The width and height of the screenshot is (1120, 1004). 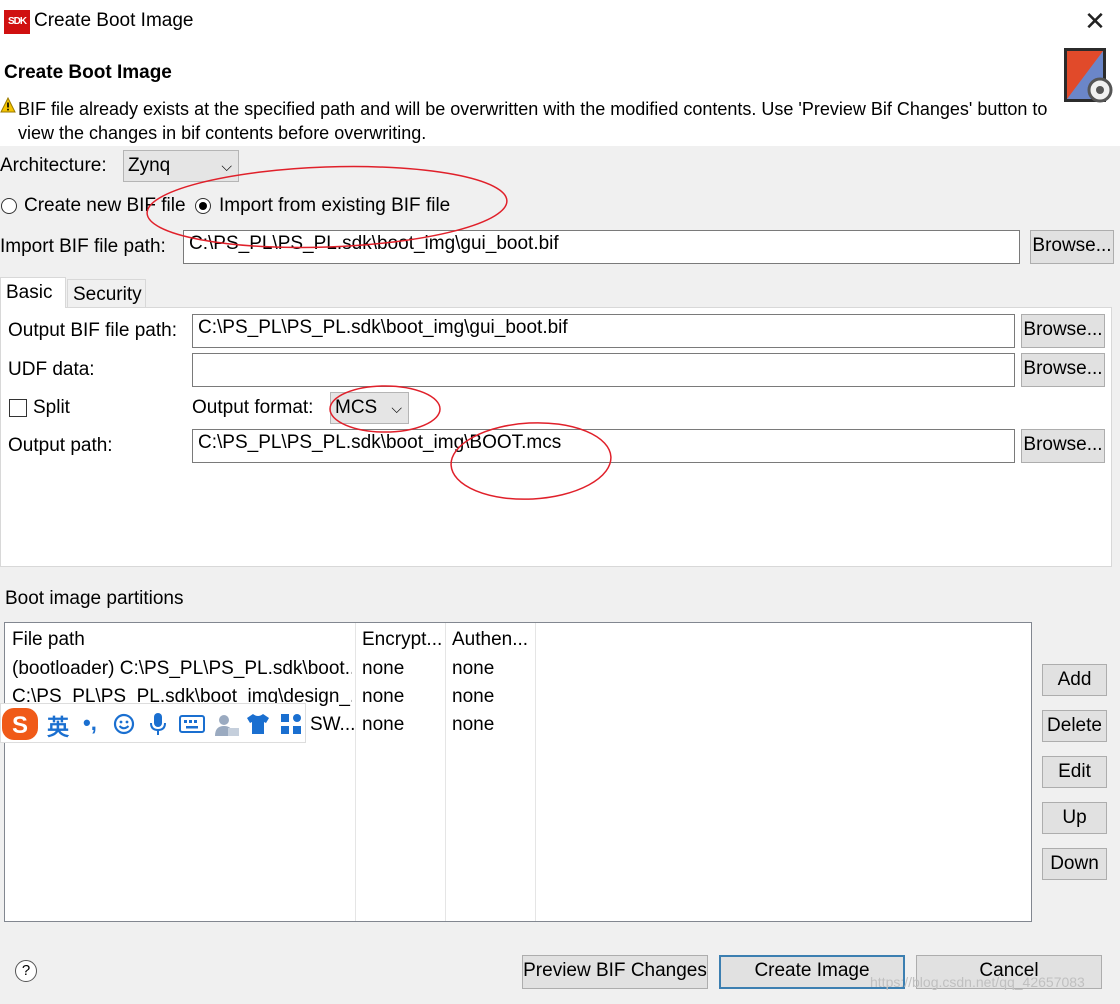 What do you see at coordinates (603, 370) in the screenshot?
I see `udf-data-input` at bounding box center [603, 370].